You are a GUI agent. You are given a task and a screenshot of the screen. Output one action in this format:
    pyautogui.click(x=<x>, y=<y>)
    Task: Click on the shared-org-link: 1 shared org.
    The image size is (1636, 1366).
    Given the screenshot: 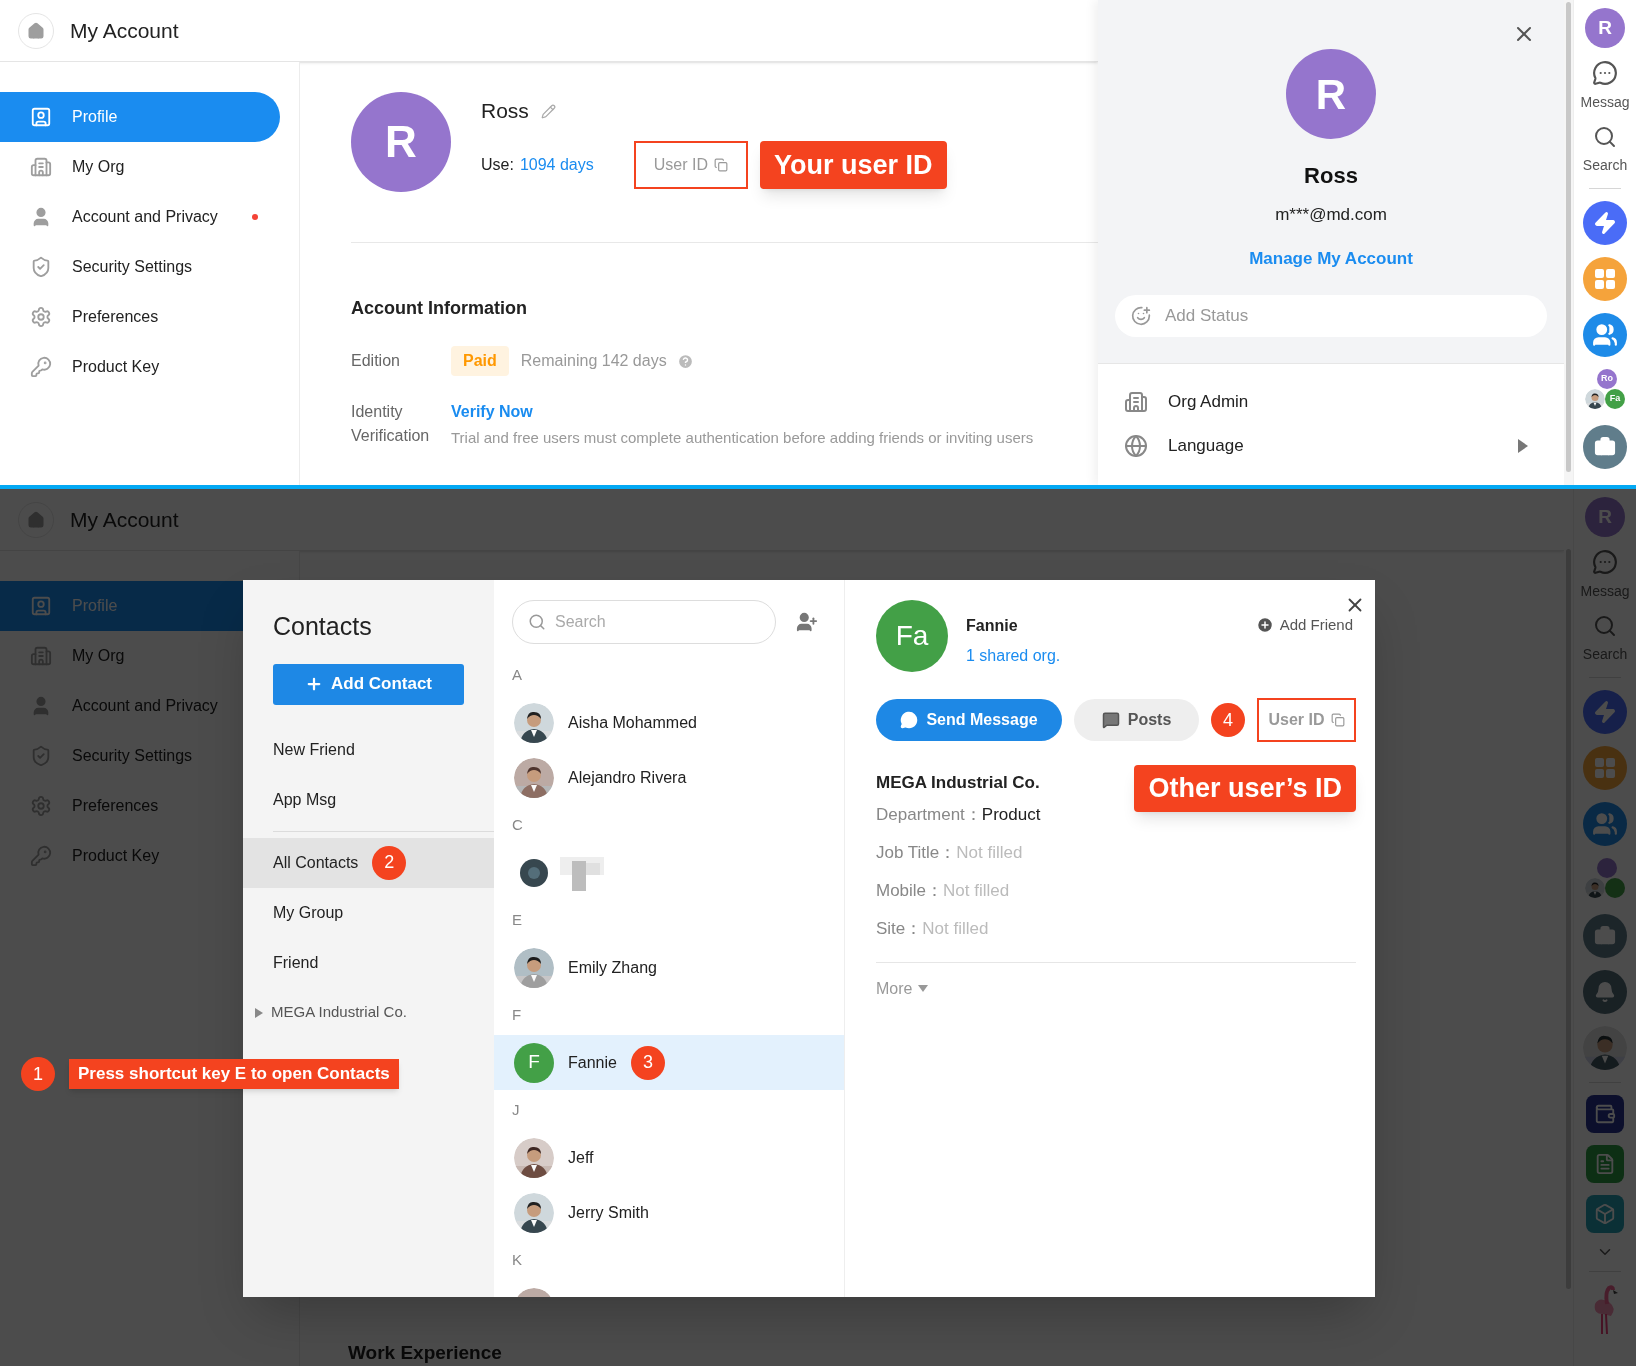 What is the action you would take?
    pyautogui.click(x=1102, y=656)
    